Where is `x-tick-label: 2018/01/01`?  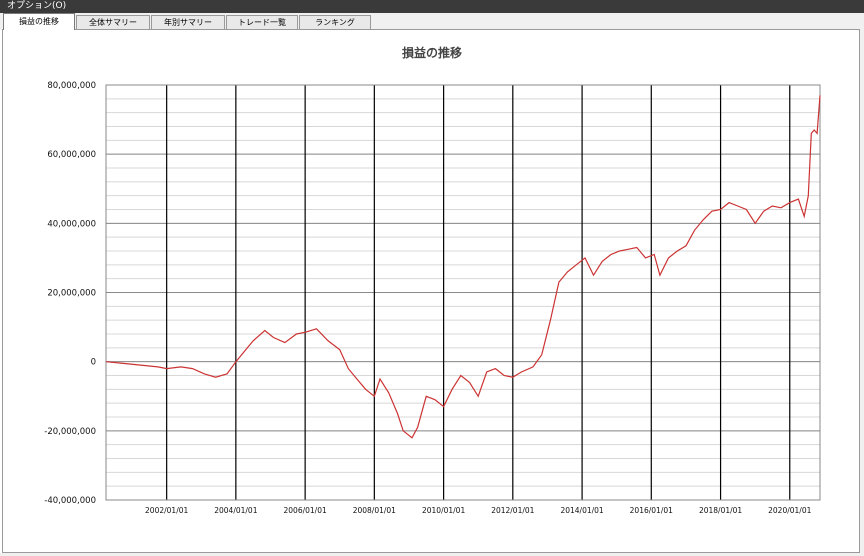
x-tick-label: 2018/01/01 is located at coordinates (720, 510).